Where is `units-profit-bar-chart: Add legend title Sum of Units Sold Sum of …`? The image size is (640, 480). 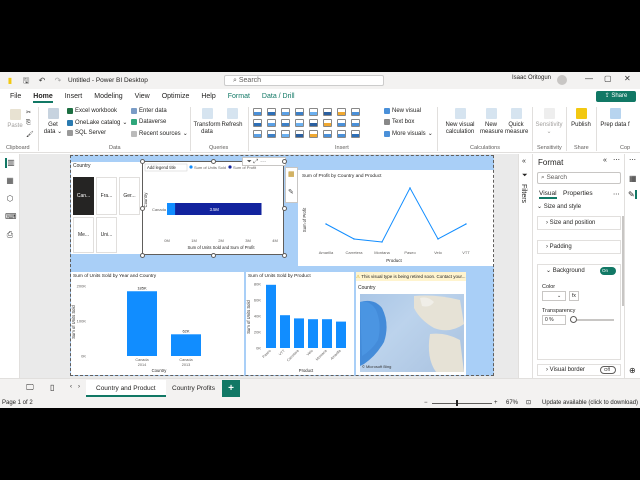
units-profit-bar-chart: Add legend title Sum of Units Sold Sum of … is located at coordinates (213, 208).